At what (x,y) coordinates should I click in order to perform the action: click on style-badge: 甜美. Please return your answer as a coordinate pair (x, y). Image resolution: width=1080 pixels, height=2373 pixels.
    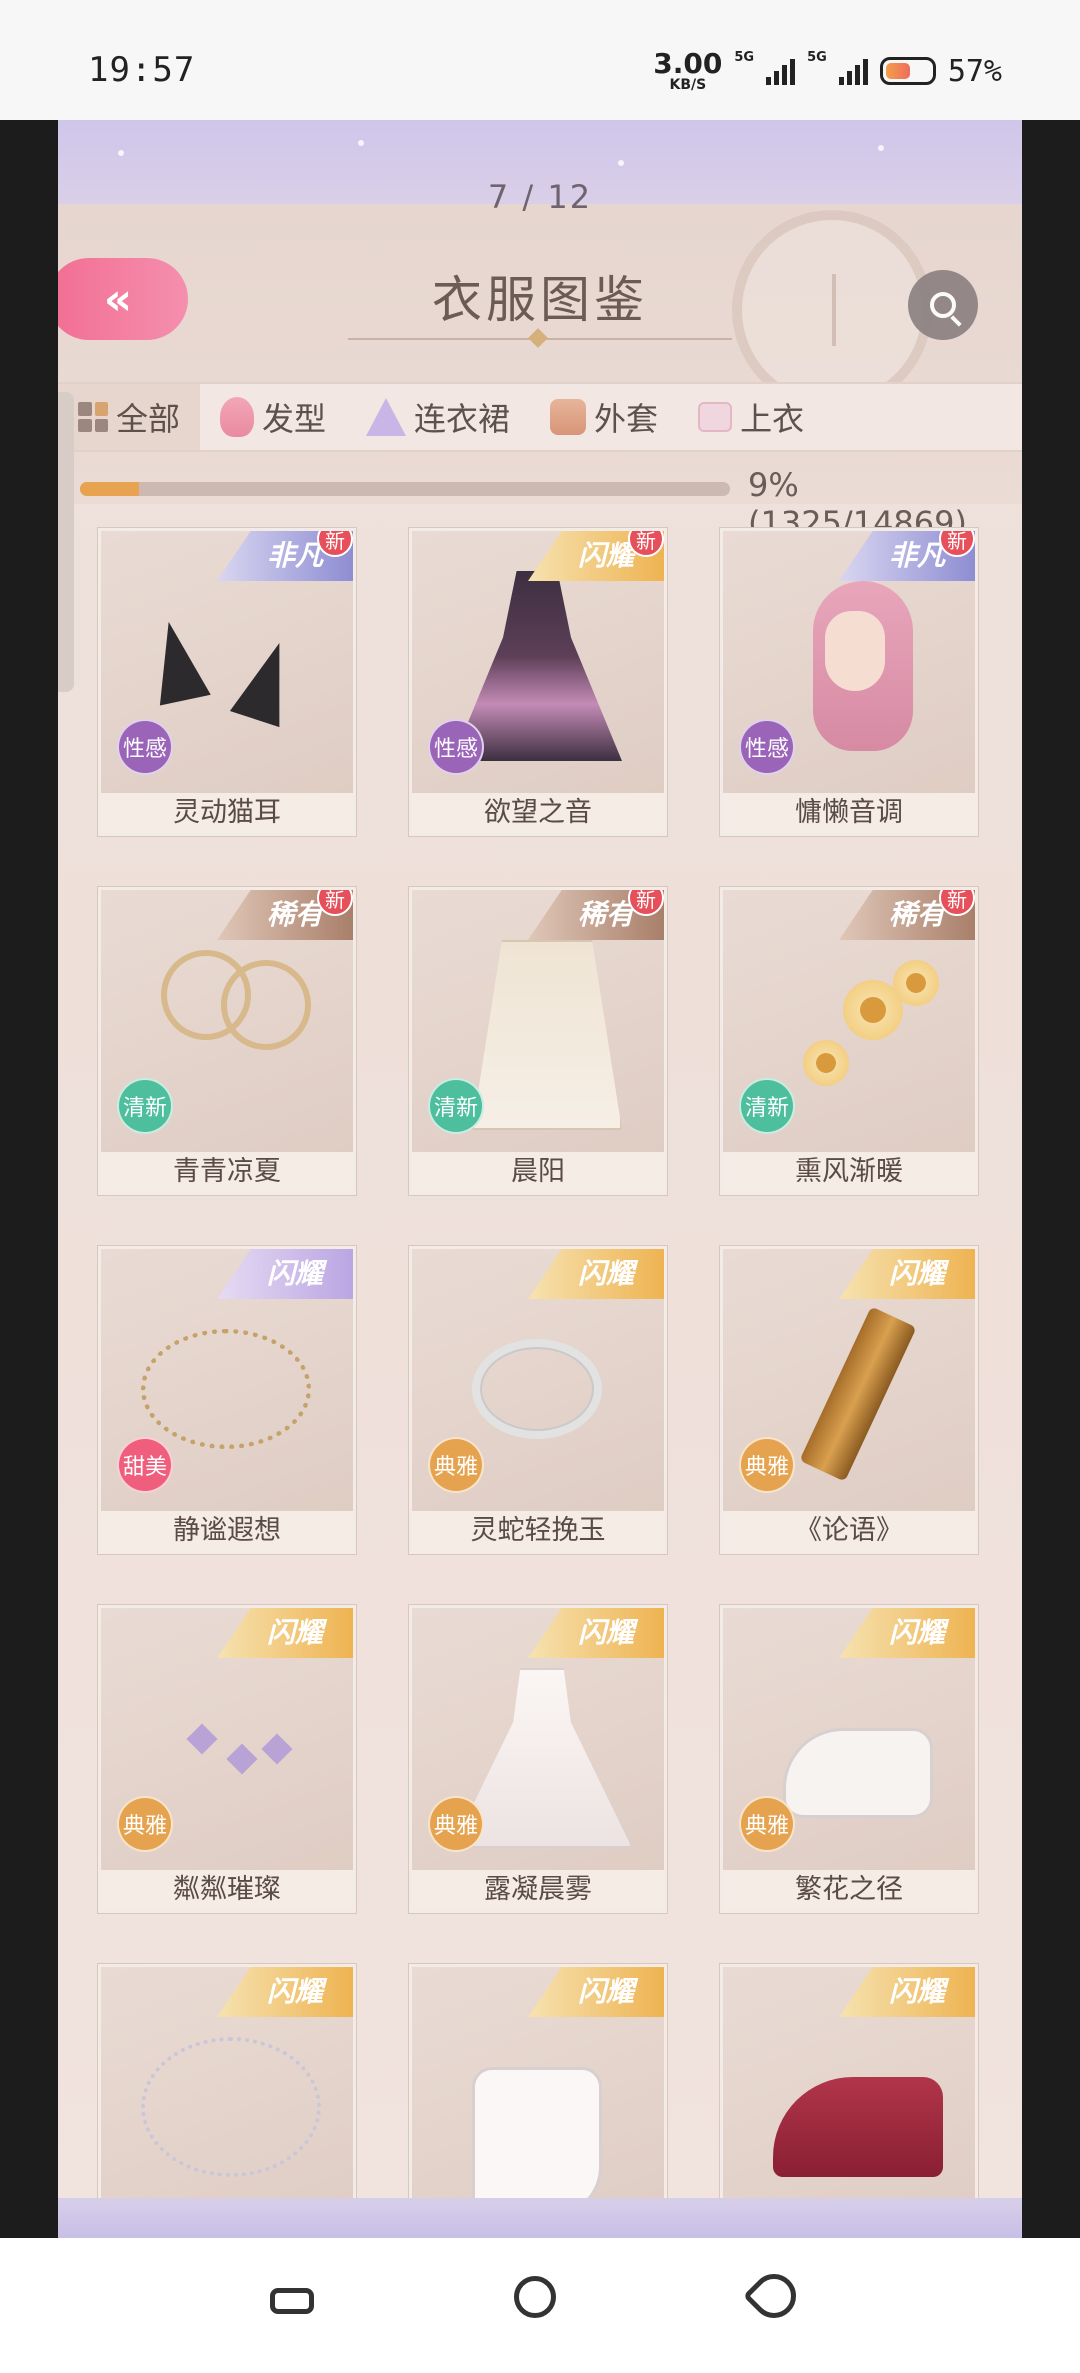
    Looking at the image, I should click on (145, 1465).